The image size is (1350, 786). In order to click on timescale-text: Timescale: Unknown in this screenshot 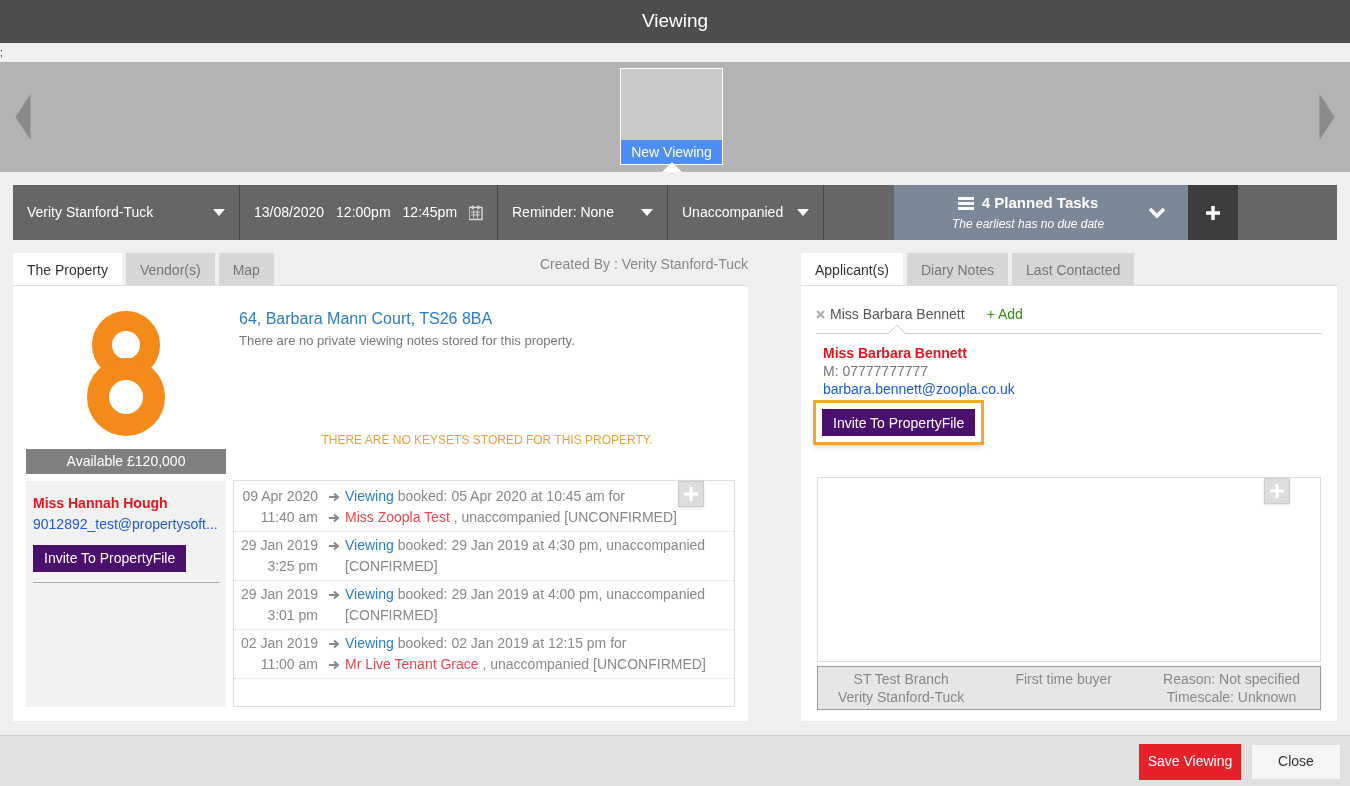, I will do `click(1231, 697)`.